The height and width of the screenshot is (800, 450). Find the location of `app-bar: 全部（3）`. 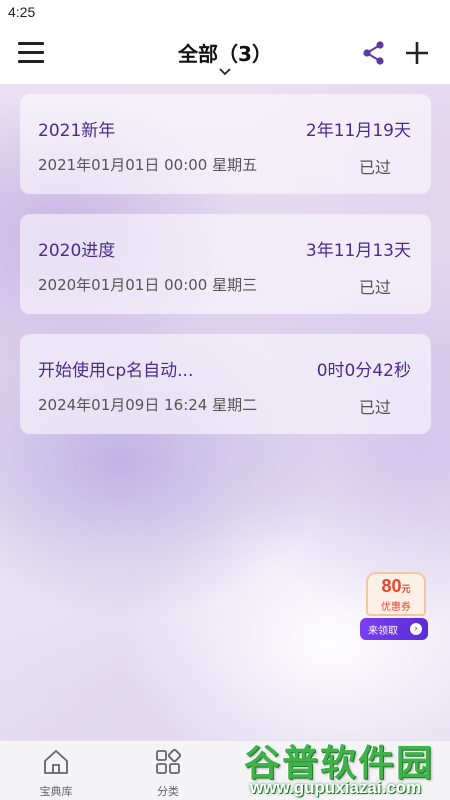

app-bar: 全部（3） is located at coordinates (225, 55).